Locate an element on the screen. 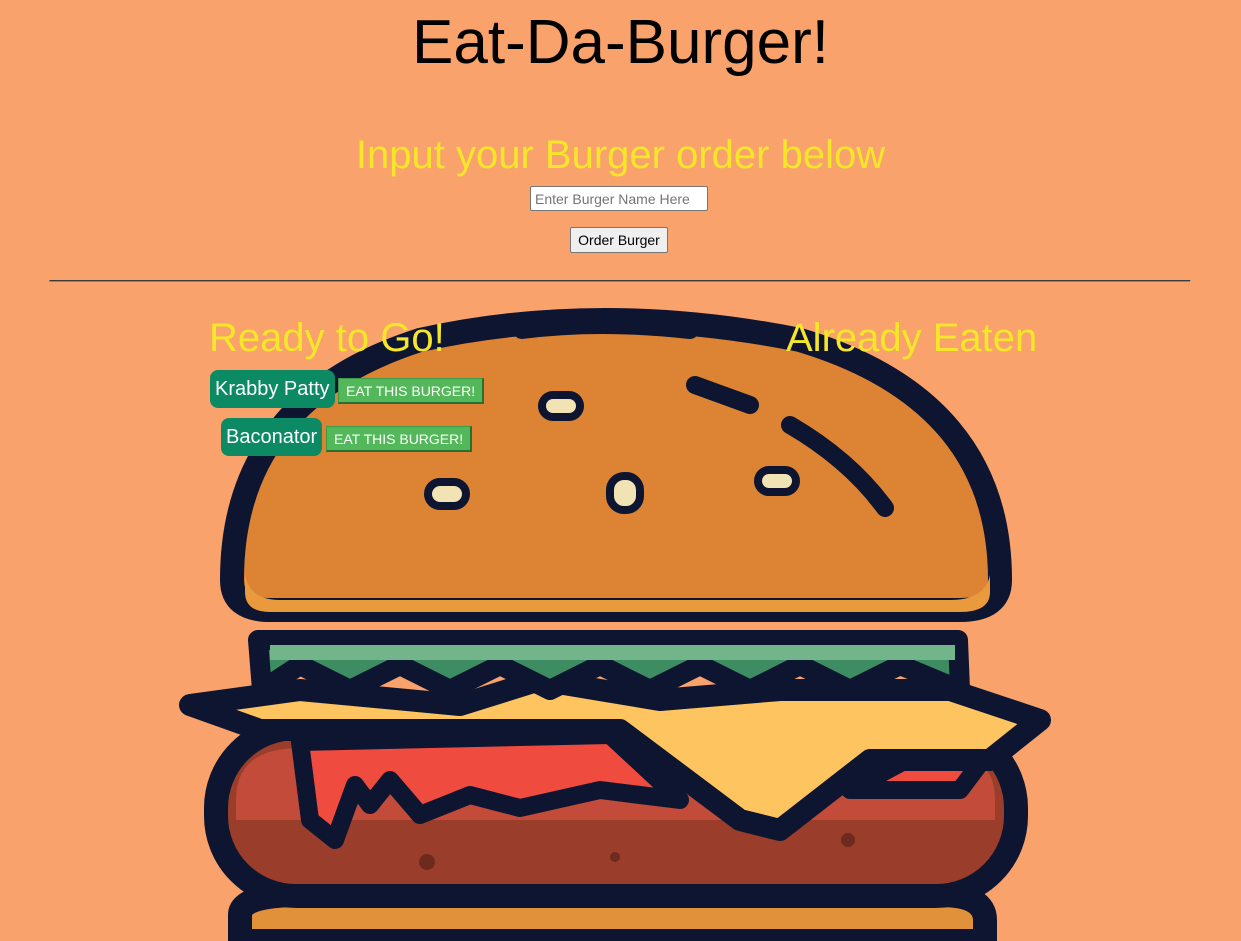 This screenshot has height=941, width=1241. burger-name-badge: Baconator is located at coordinates (272, 437).